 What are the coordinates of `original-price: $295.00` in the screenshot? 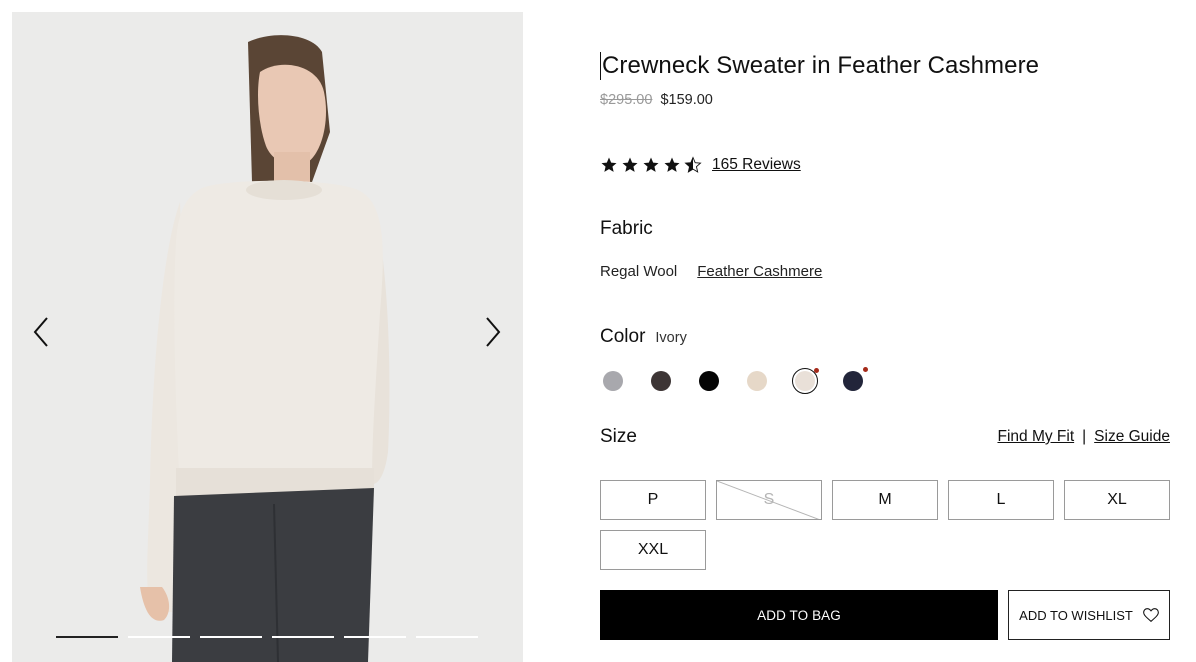 It's located at (626, 100).